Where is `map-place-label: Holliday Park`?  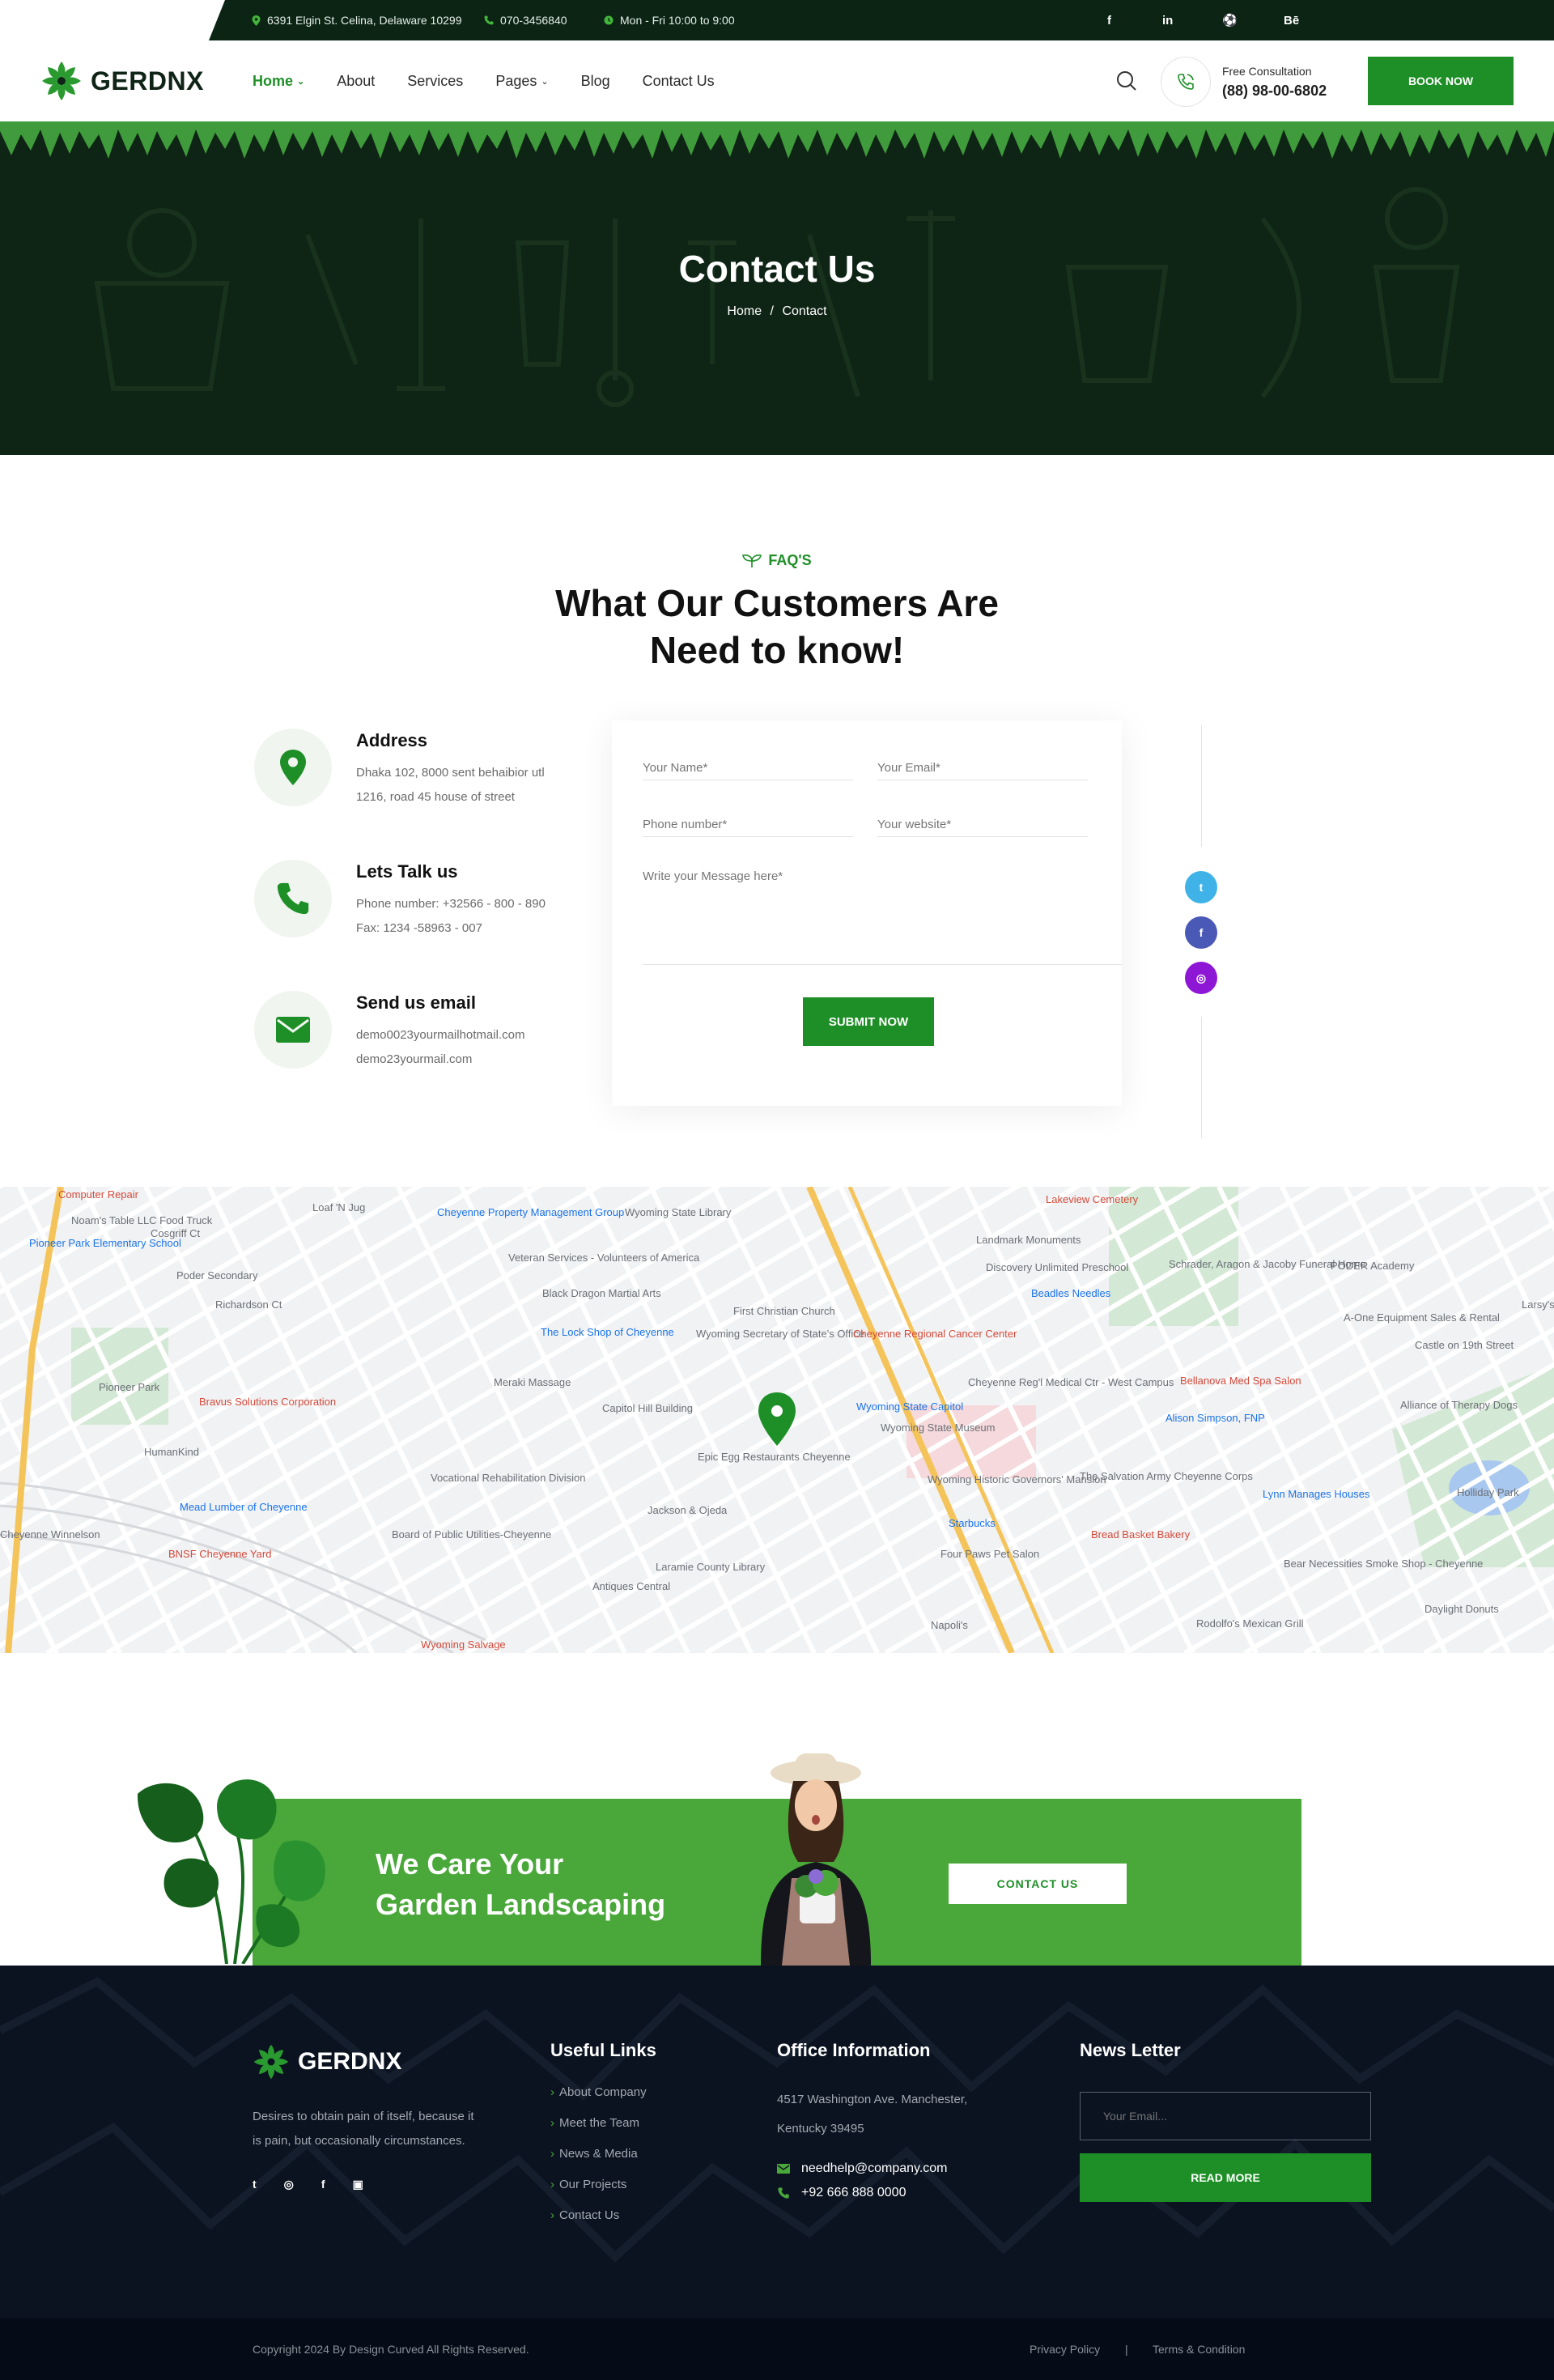 map-place-label: Holliday Park is located at coordinates (1488, 1492).